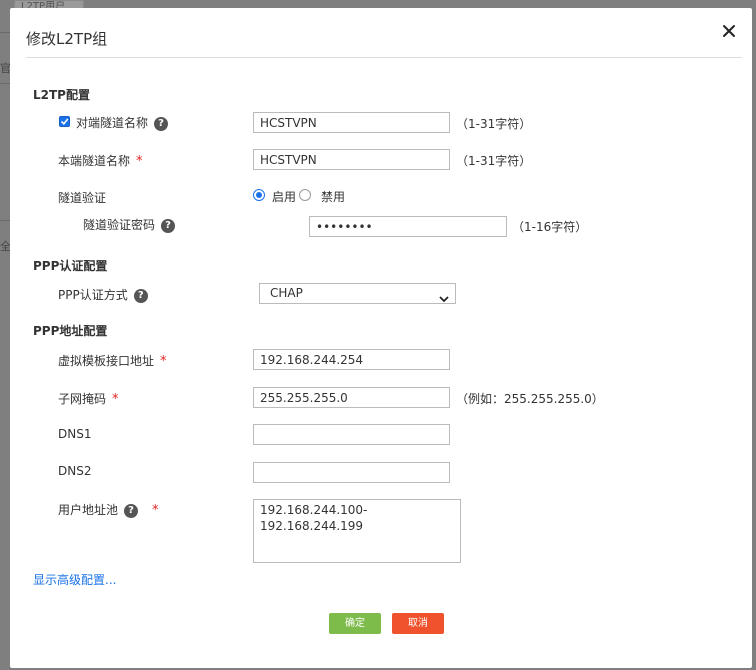 Image resolution: width=756 pixels, height=670 pixels. I want to click on dialog-title: 修改L2TP组, so click(67, 39).